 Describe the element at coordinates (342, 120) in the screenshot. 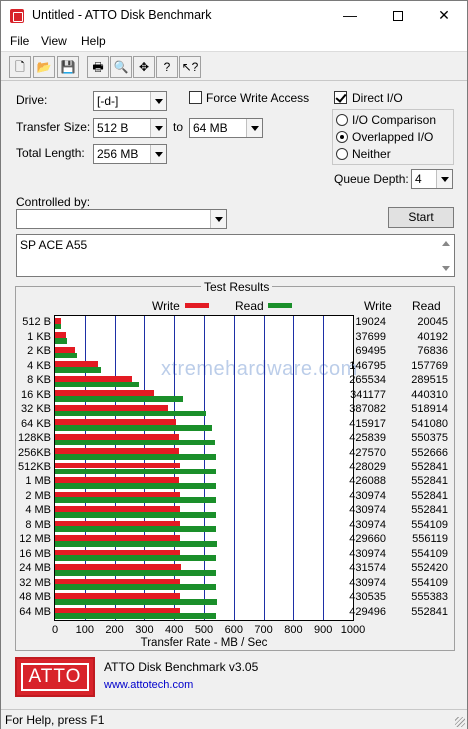

I see `io-comparison-radio` at that location.